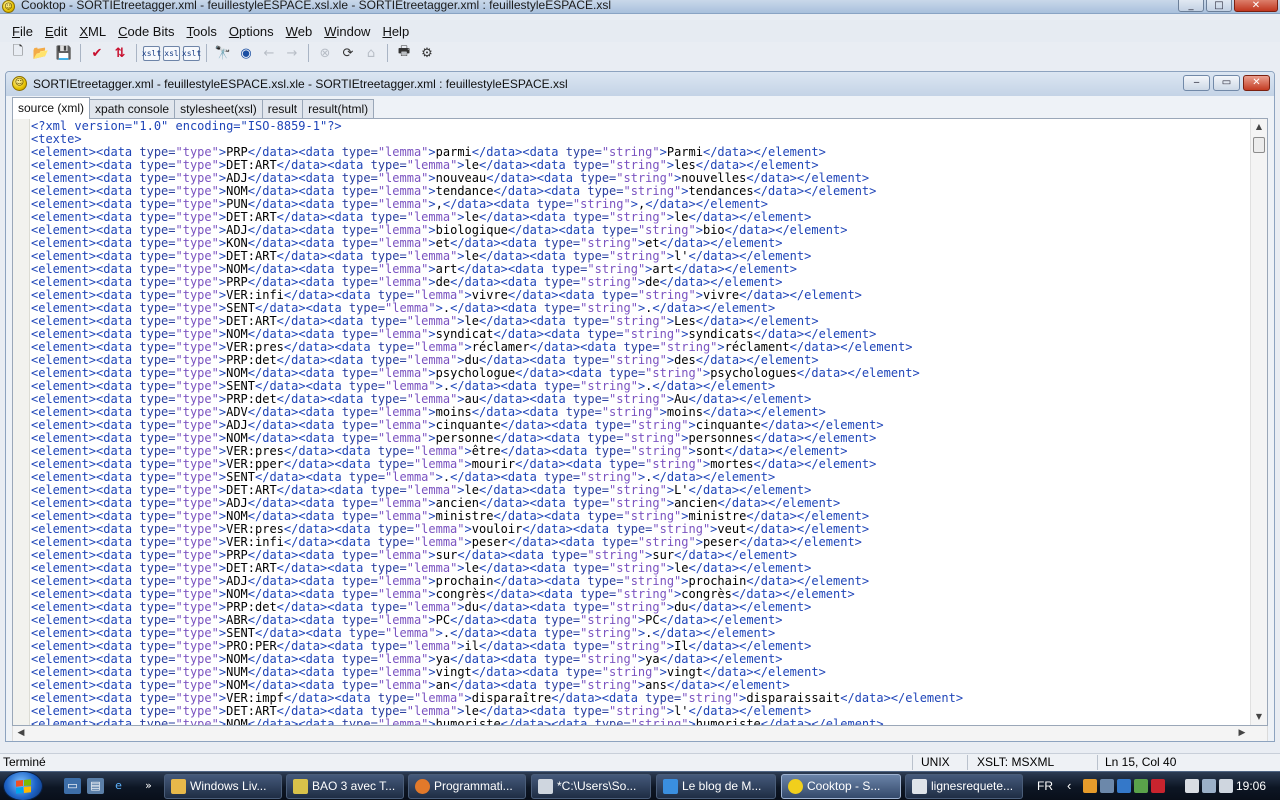  Describe the element at coordinates (282, 109) in the screenshot. I see `tab-result: result` at that location.